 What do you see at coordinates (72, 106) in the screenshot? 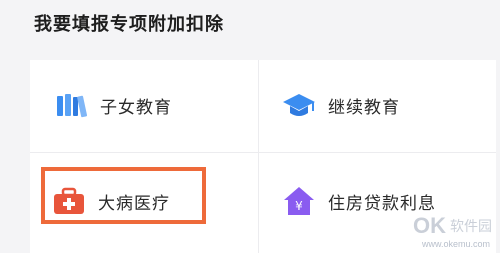
I see `books-icon` at bounding box center [72, 106].